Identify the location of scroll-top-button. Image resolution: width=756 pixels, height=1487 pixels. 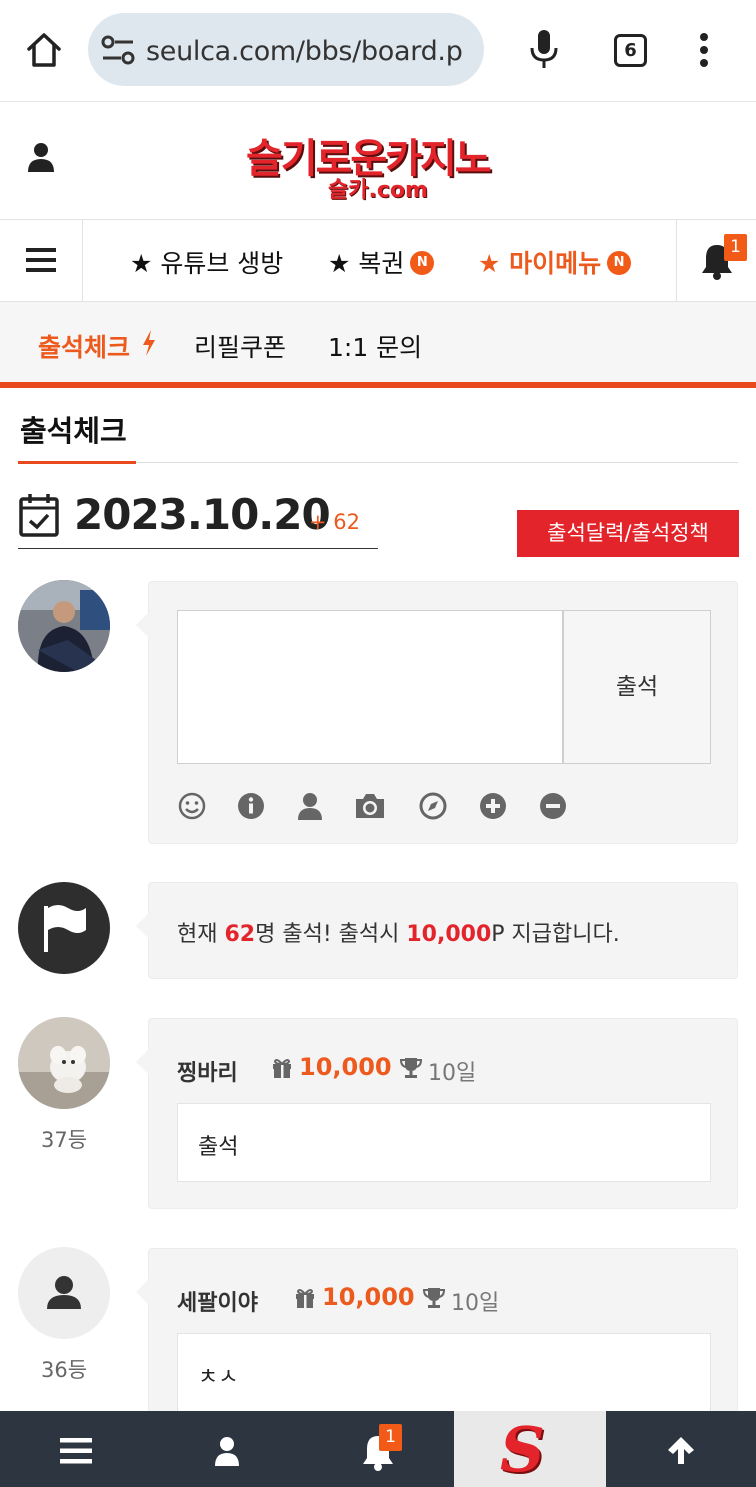
(681, 1449).